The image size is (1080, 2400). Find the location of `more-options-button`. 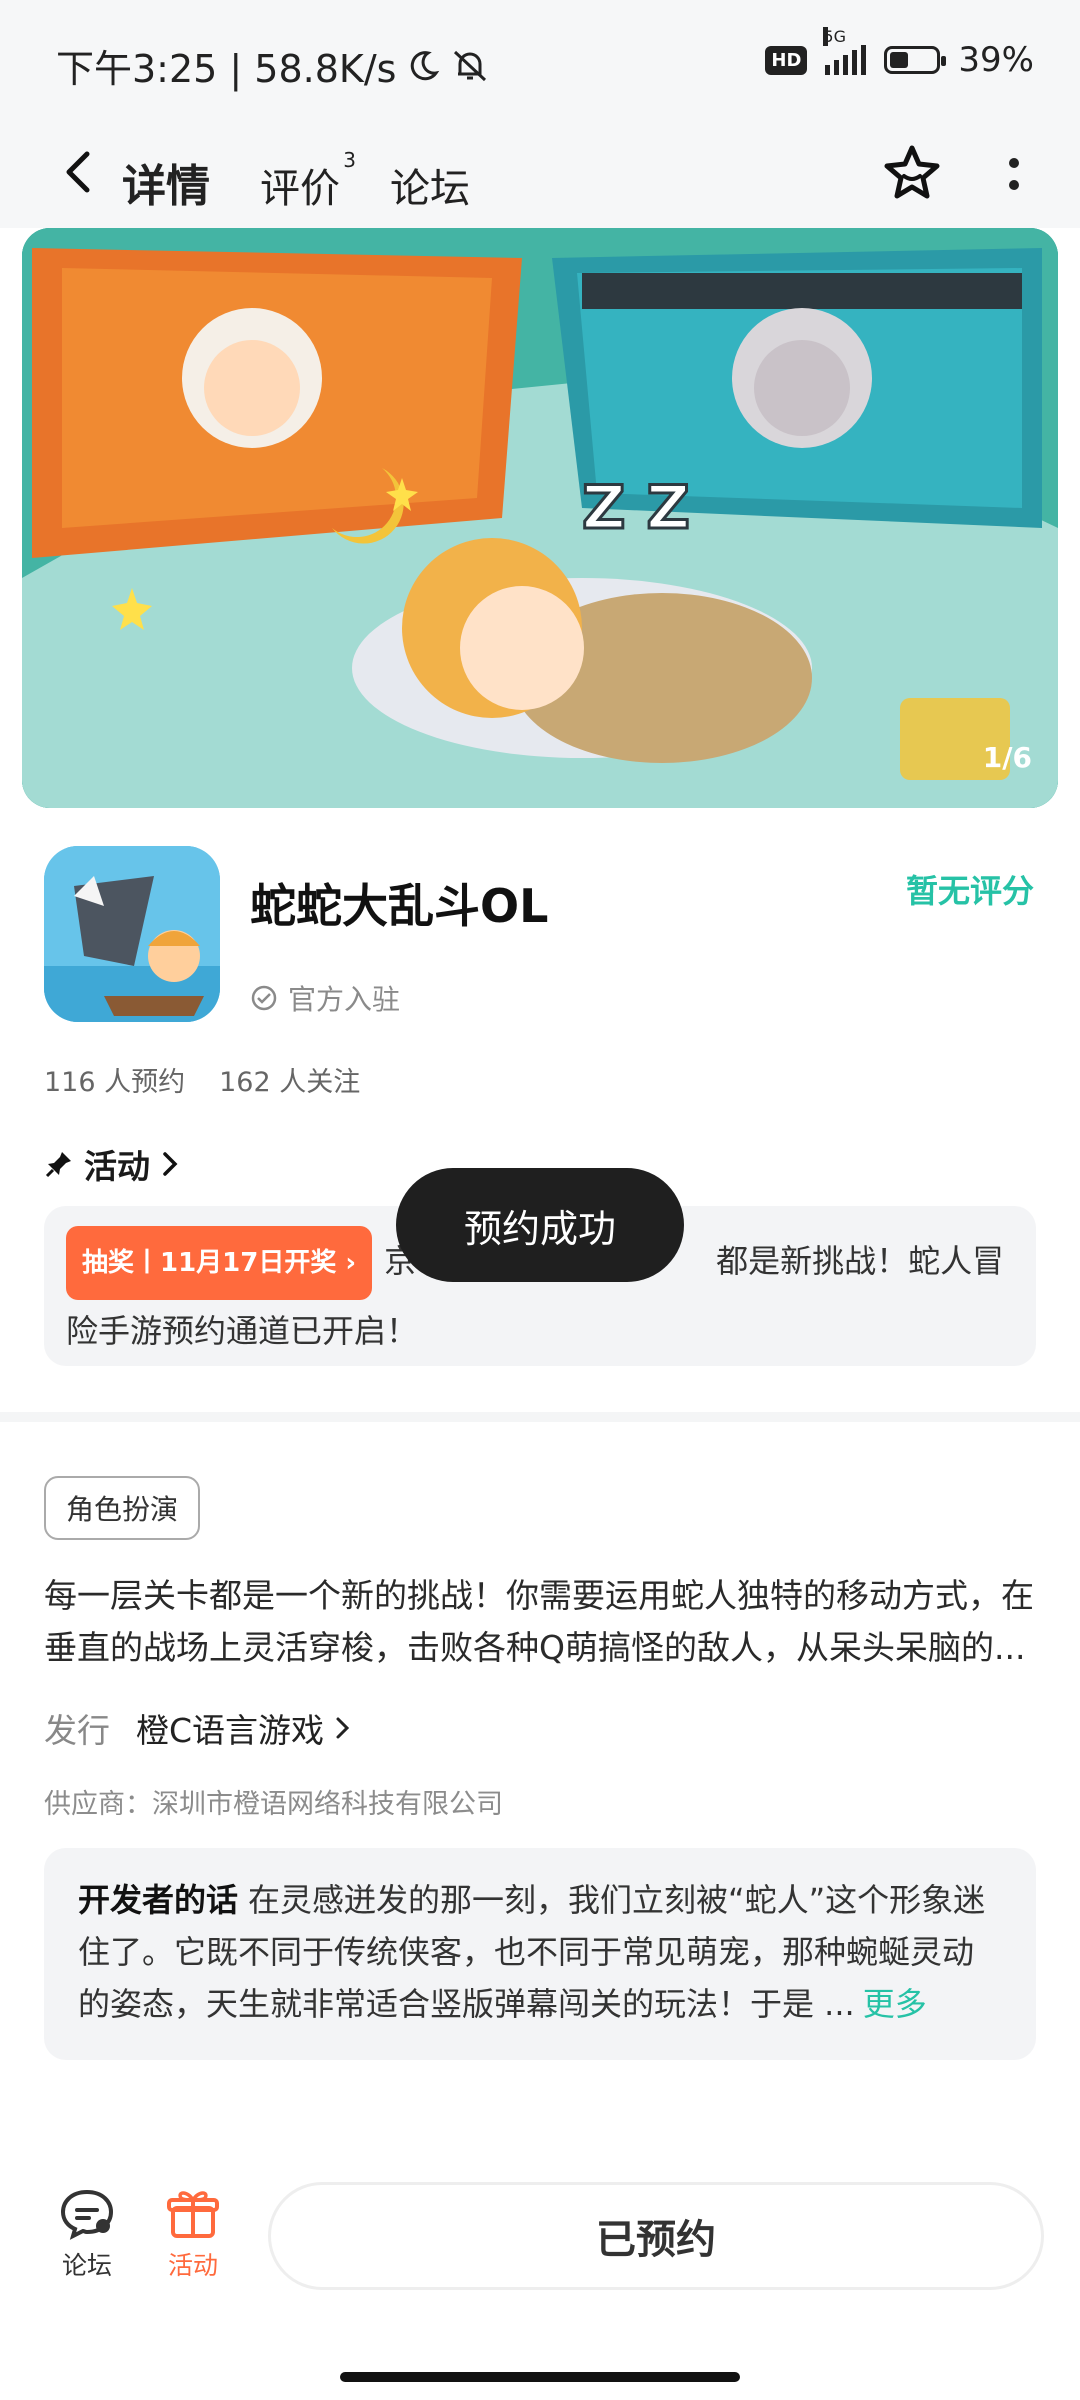

more-options-button is located at coordinates (1014, 174).